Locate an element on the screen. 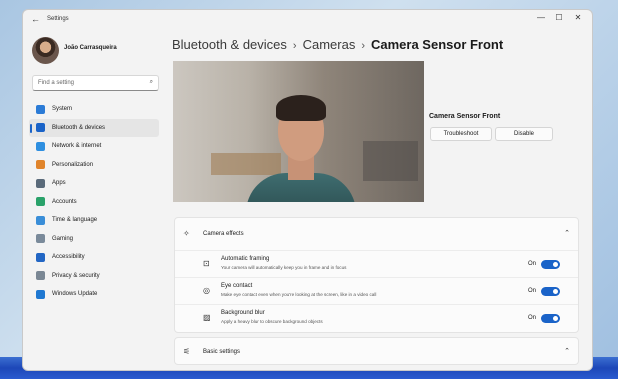 The width and height of the screenshot is (618, 379). page-title: Camera Sensor Front is located at coordinates (437, 44).